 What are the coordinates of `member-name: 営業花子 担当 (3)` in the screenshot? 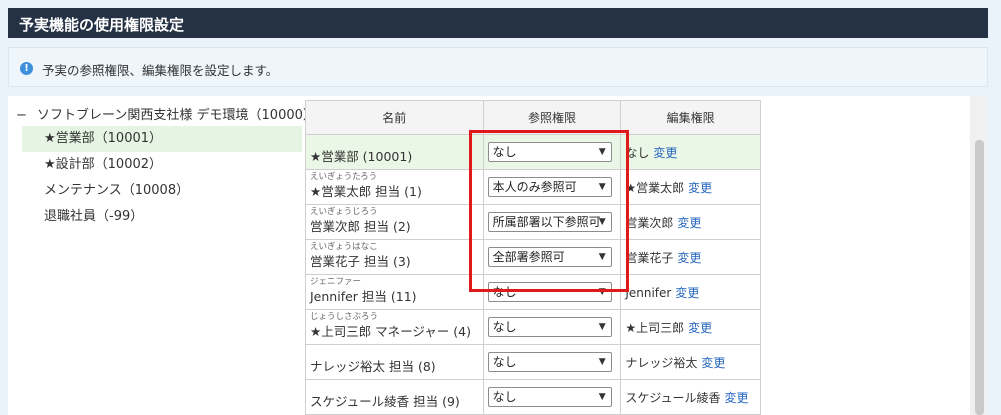 It's located at (360, 261).